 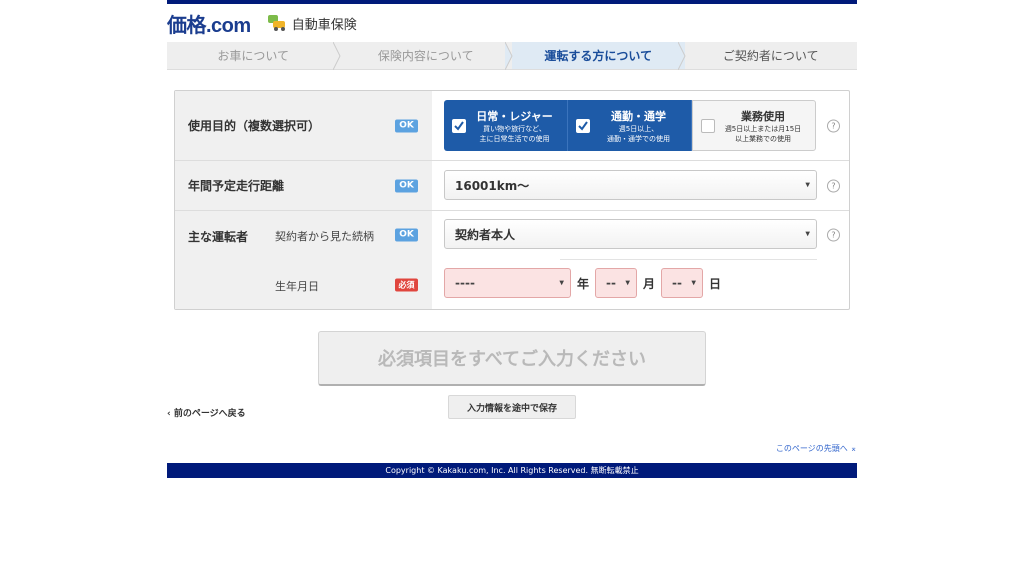 I want to click on main-driver-label: 主な運転者, so click(x=218, y=237).